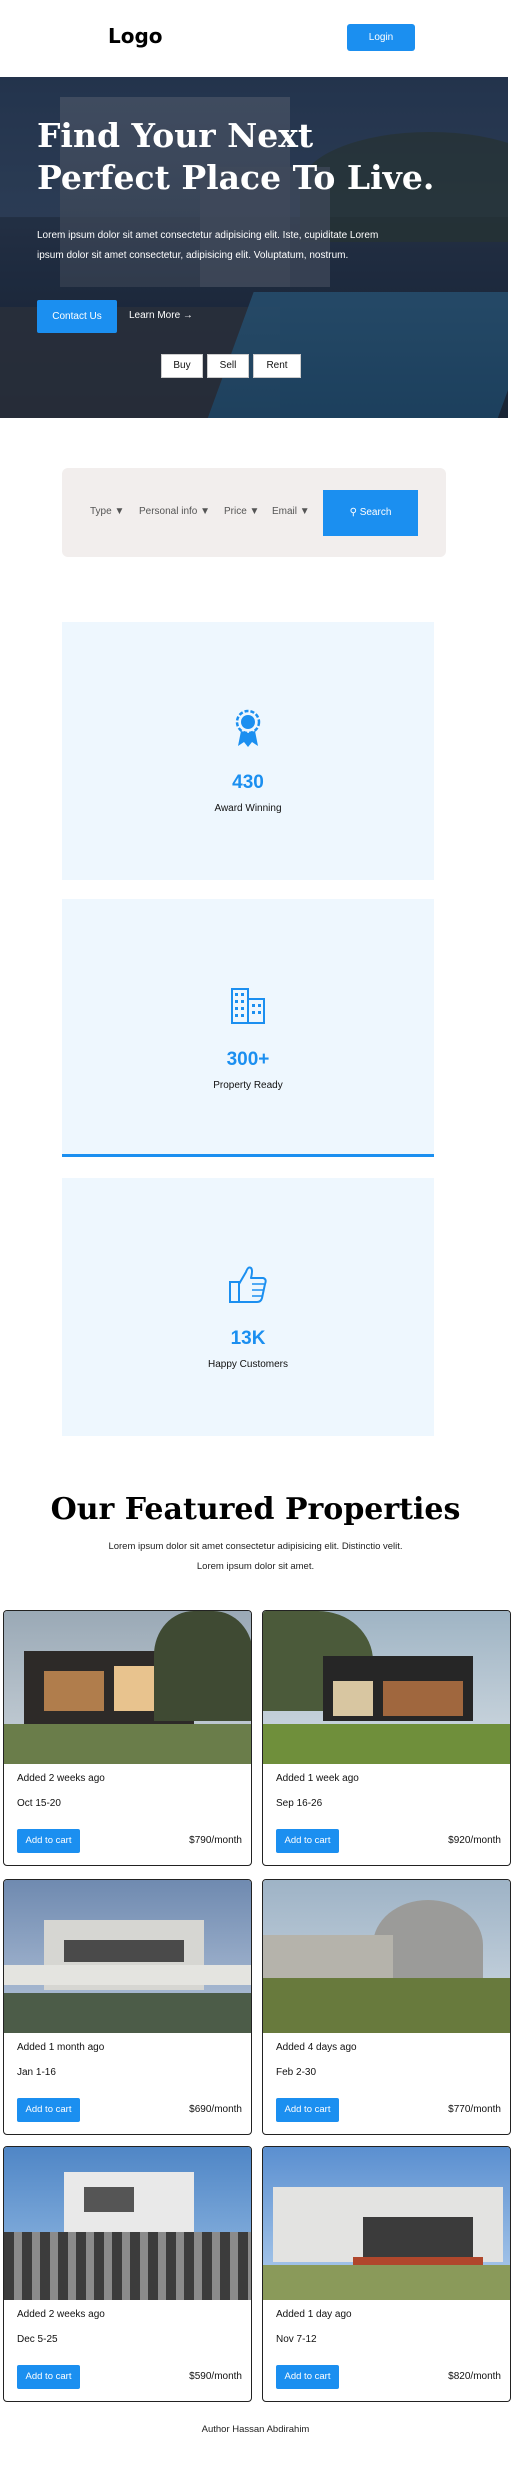  Describe the element at coordinates (316, 2047) in the screenshot. I see `property-added: Added 4 days ago` at that location.